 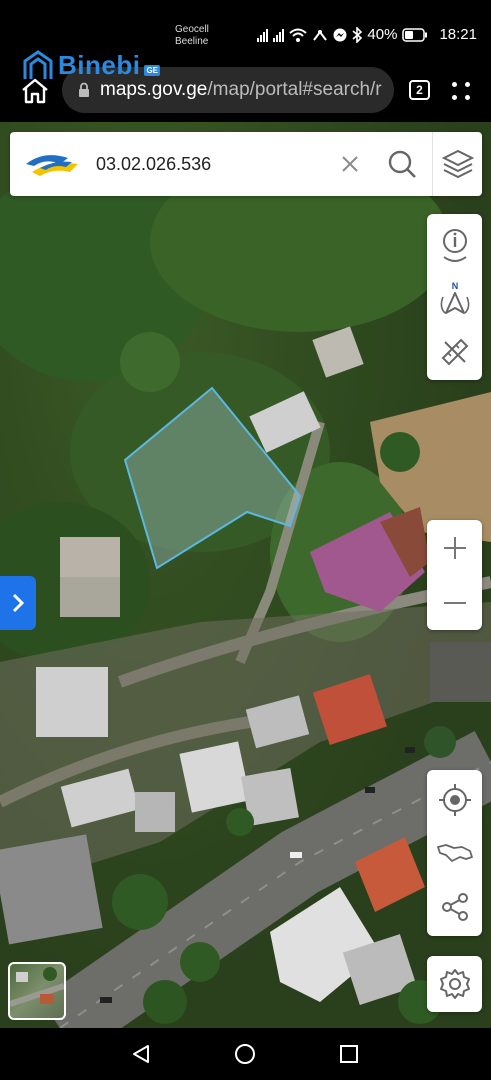 I want to click on share-icon, so click(x=454, y=907).